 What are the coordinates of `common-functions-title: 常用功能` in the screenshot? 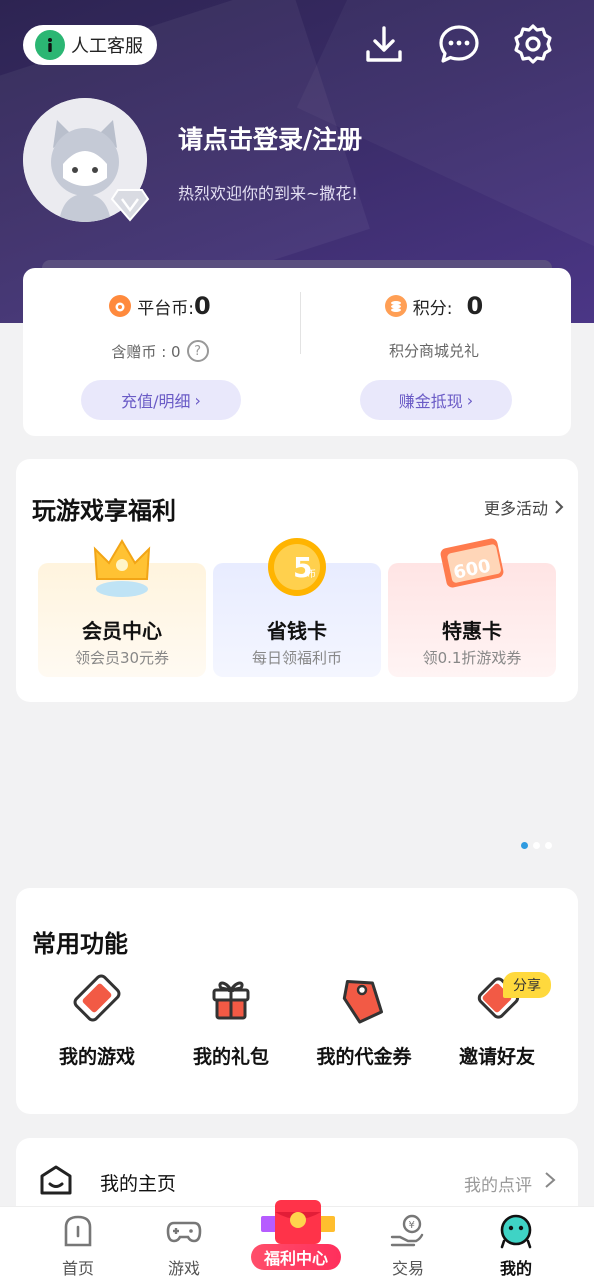 It's located at (80, 944).